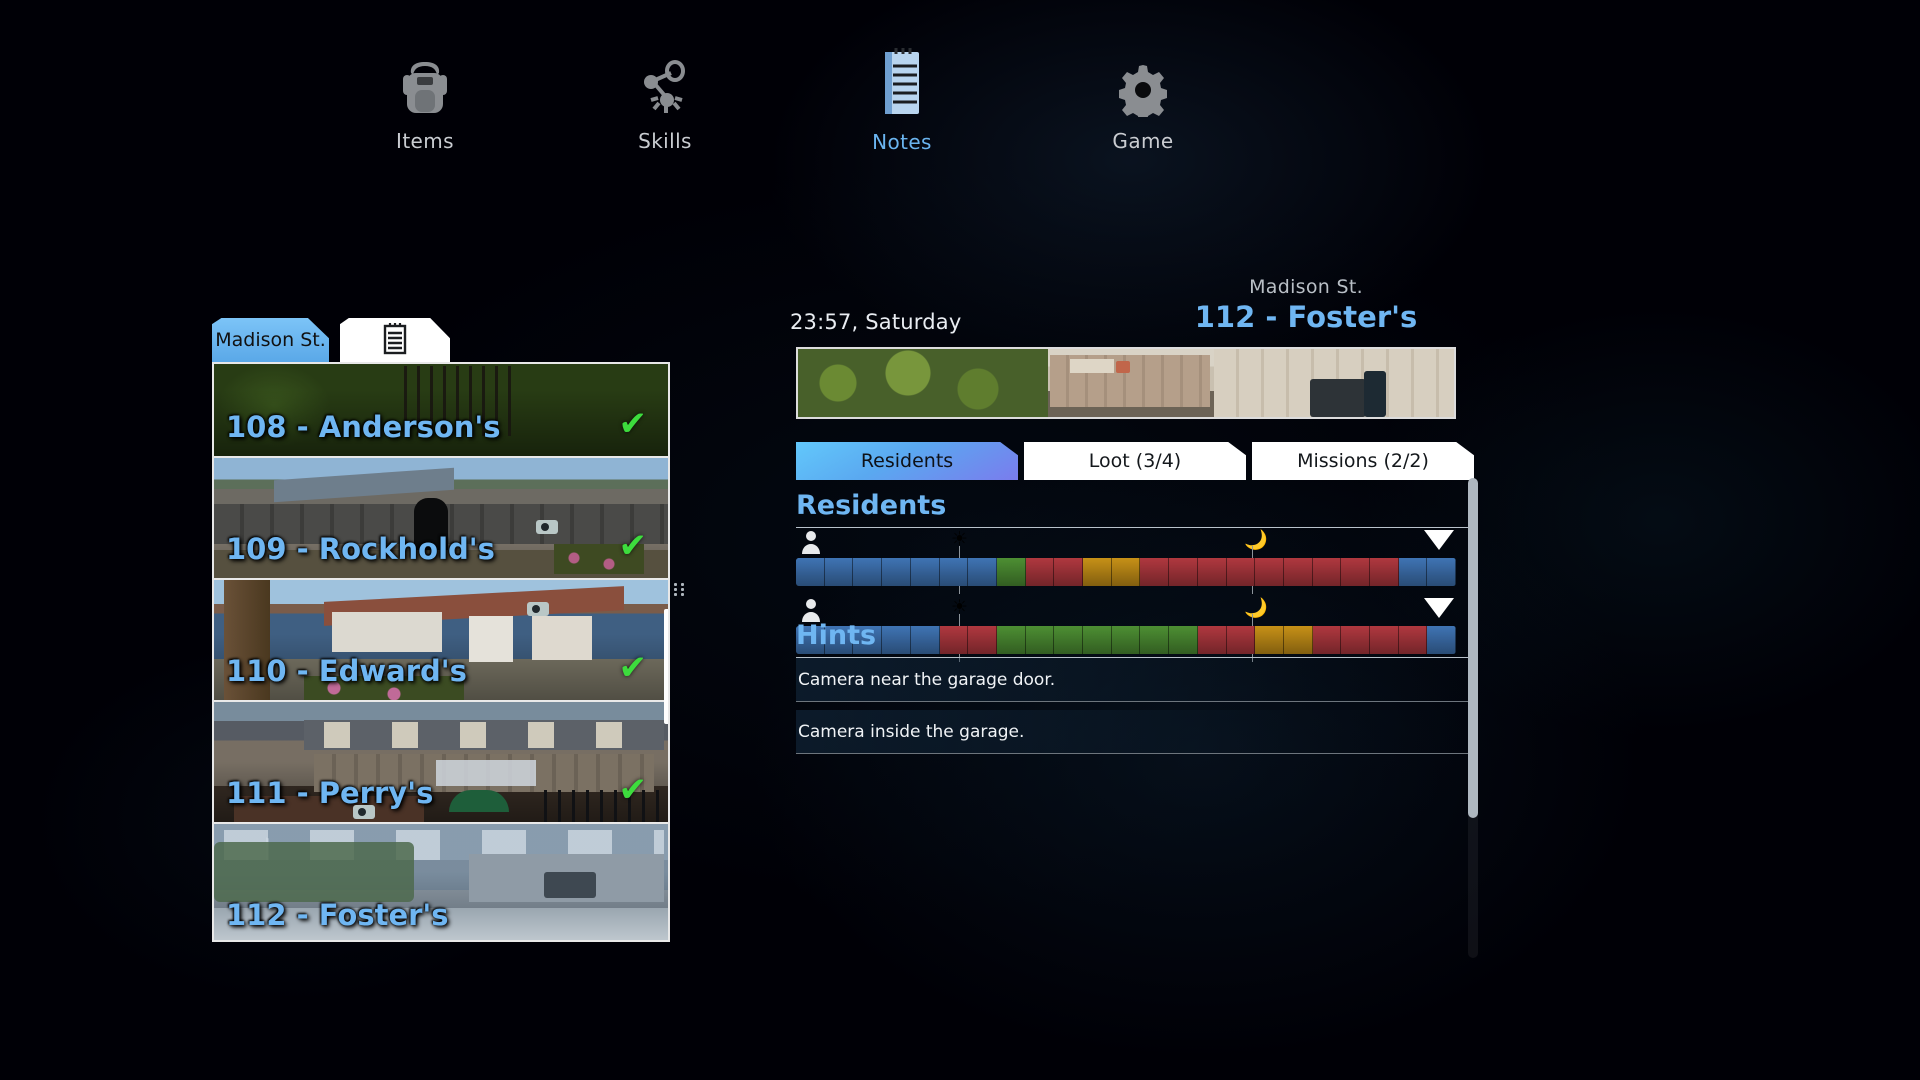 This screenshot has height=1080, width=1920. I want to click on house-list-scrollbar, so click(666, 652).